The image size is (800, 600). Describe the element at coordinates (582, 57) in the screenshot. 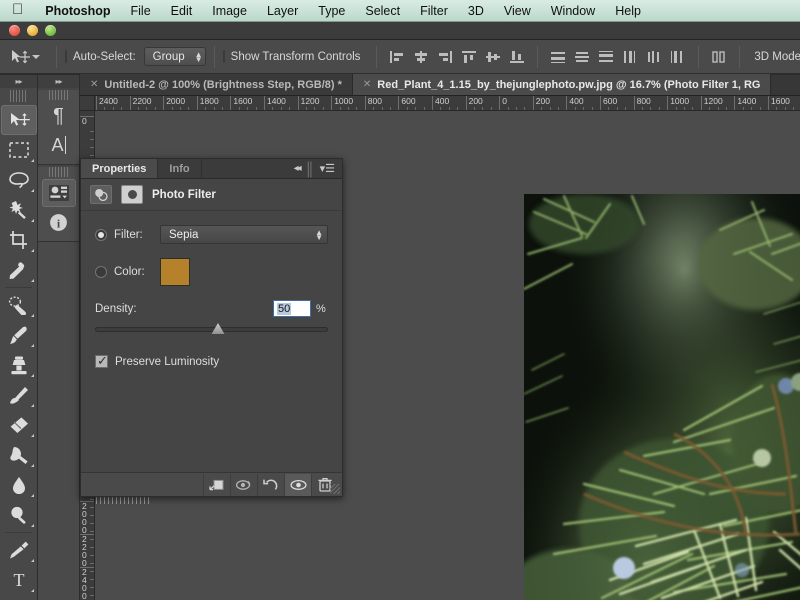

I see `distribute-vertical-centers-icon` at that location.